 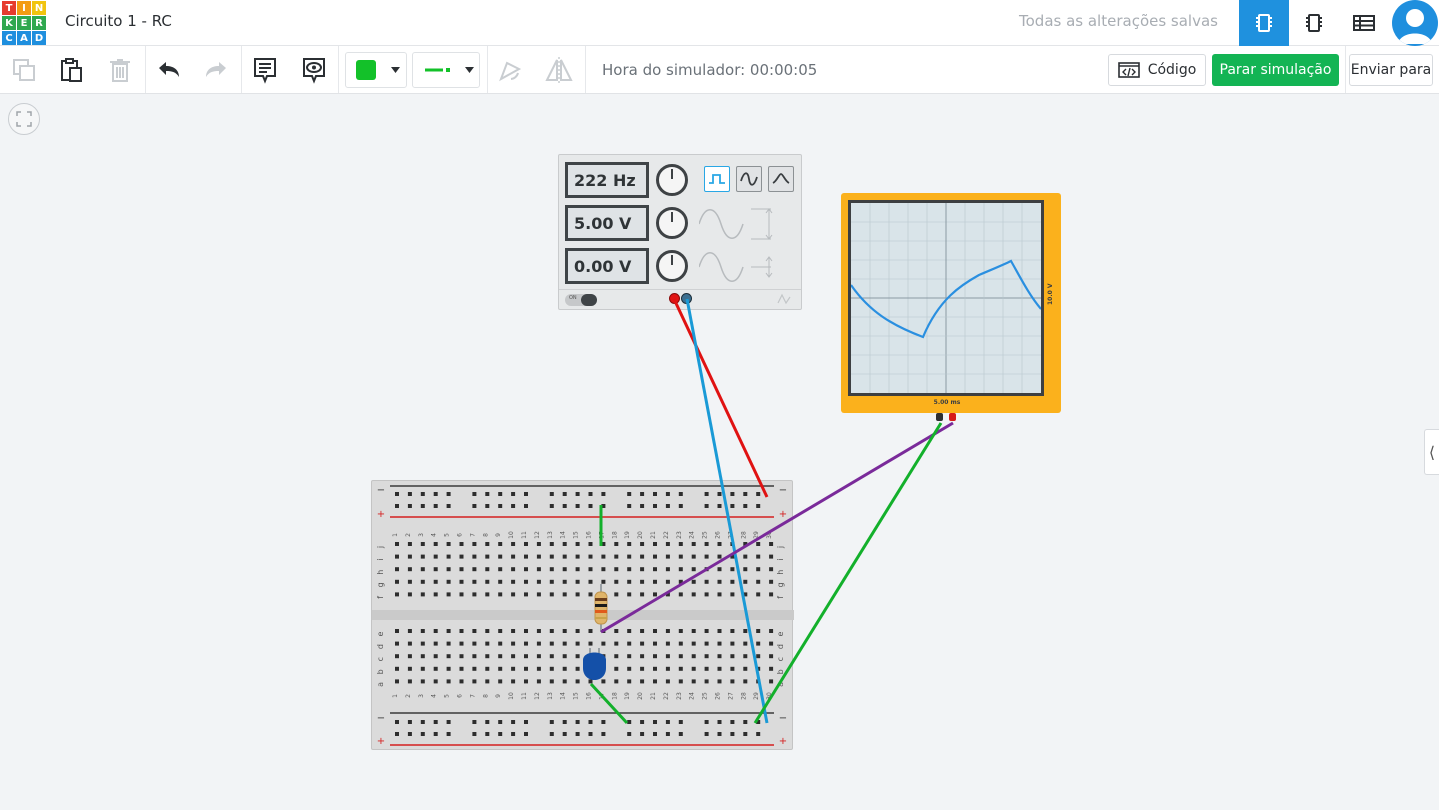 What do you see at coordinates (118, 21) in the screenshot?
I see `document-title: Circuito 1 - RC` at bounding box center [118, 21].